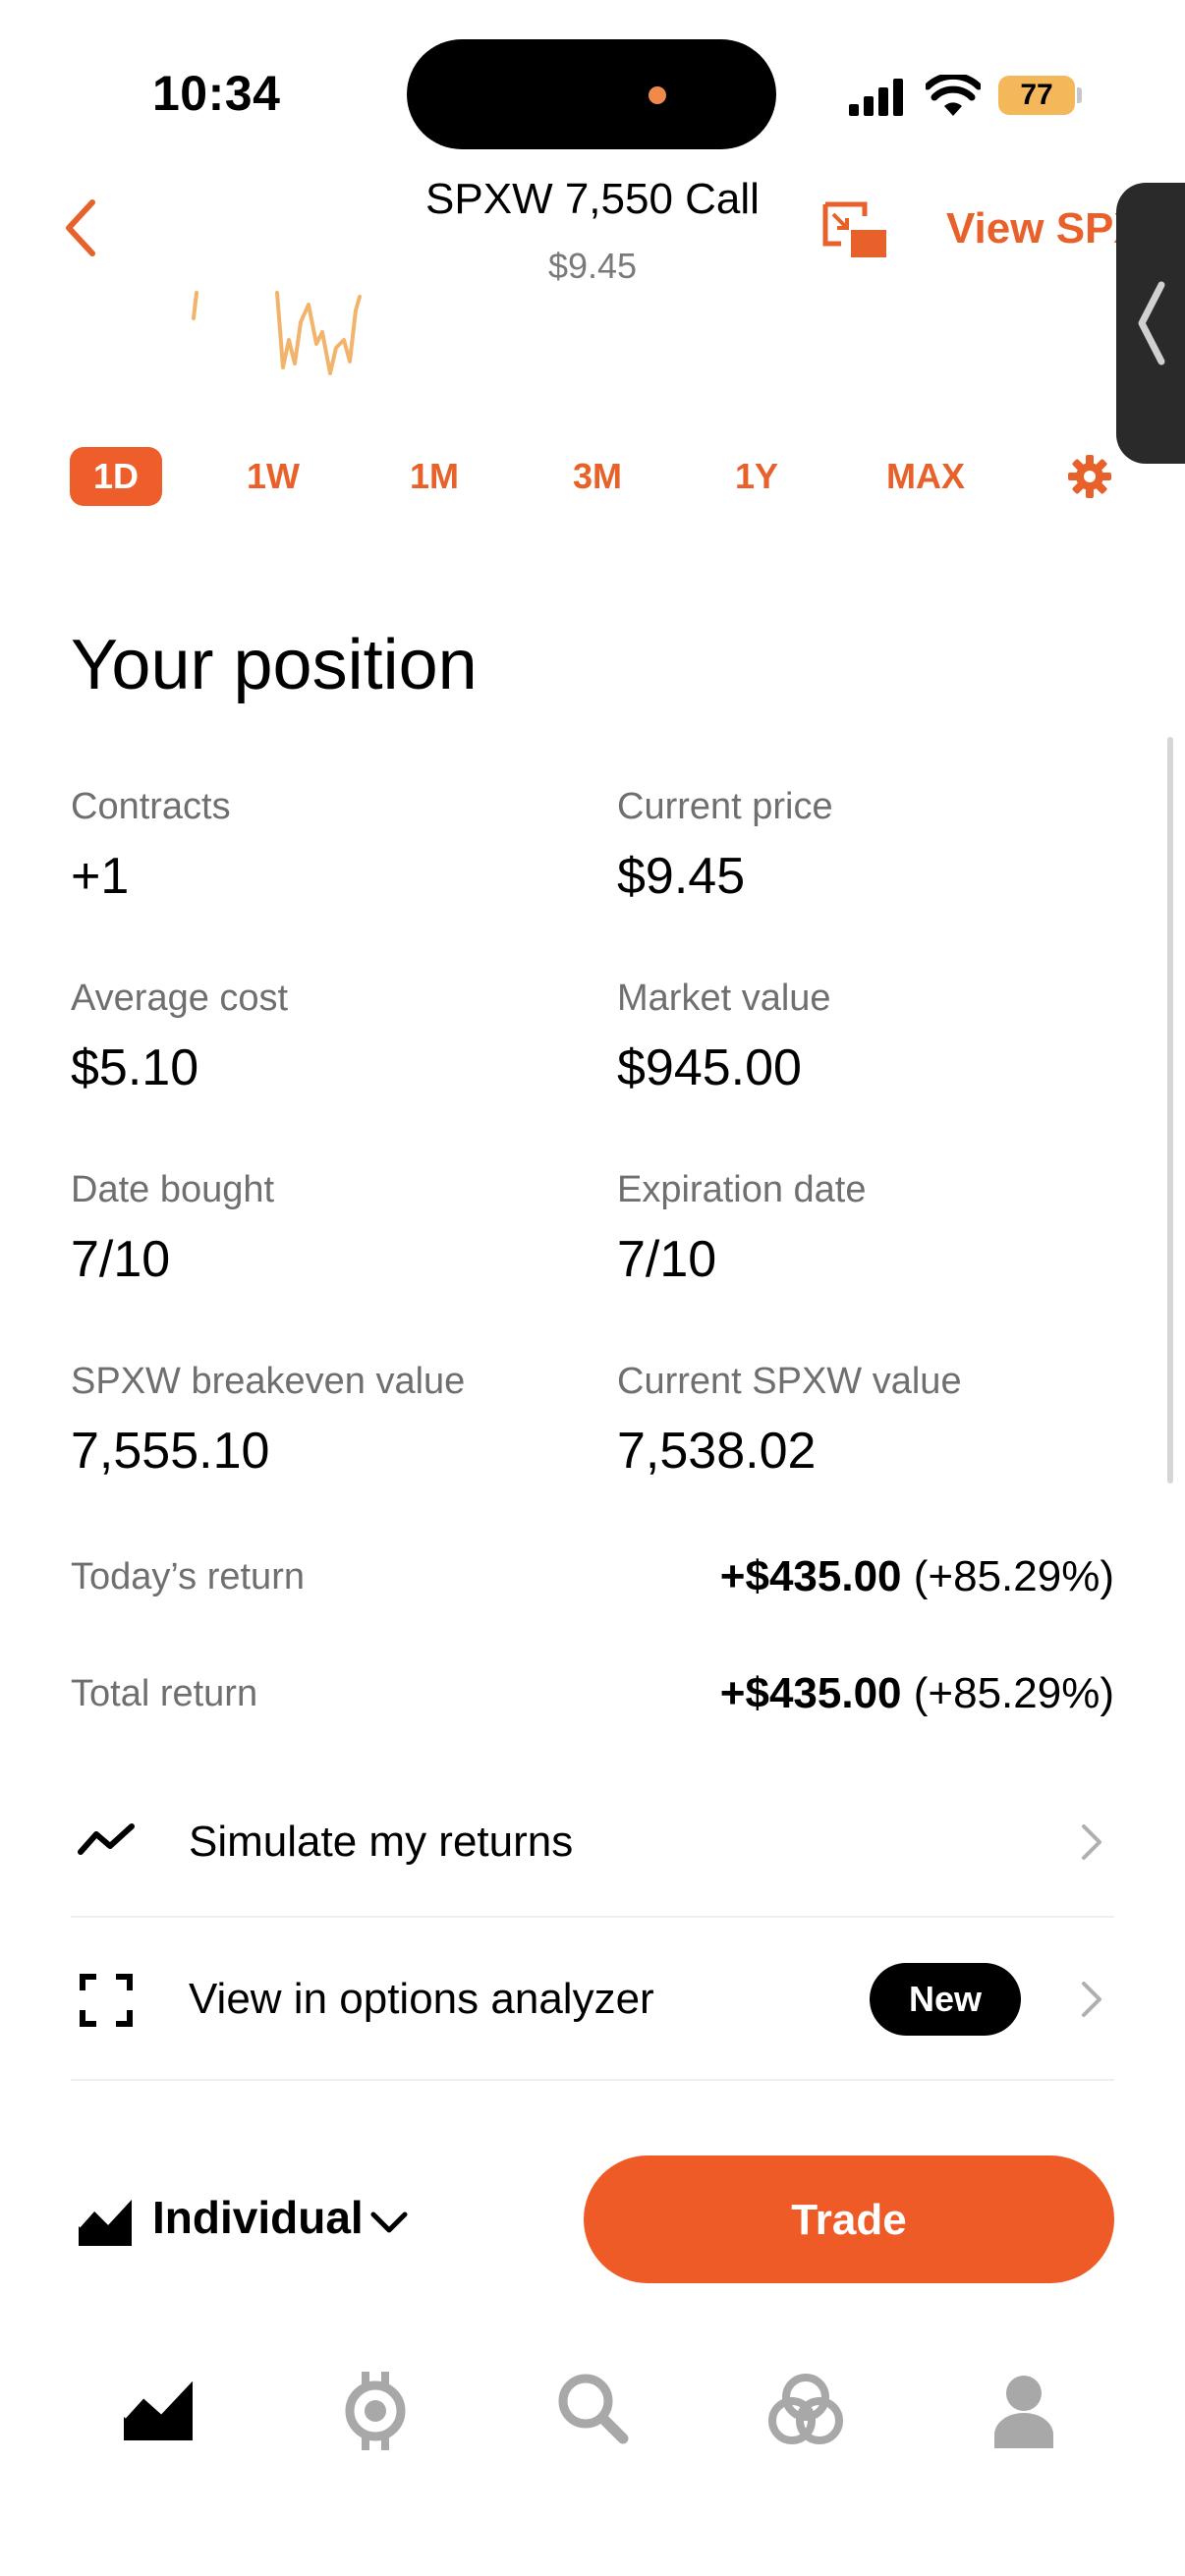 The image size is (1185, 2576). What do you see at coordinates (954, 95) in the screenshot?
I see `wifi-icon` at bounding box center [954, 95].